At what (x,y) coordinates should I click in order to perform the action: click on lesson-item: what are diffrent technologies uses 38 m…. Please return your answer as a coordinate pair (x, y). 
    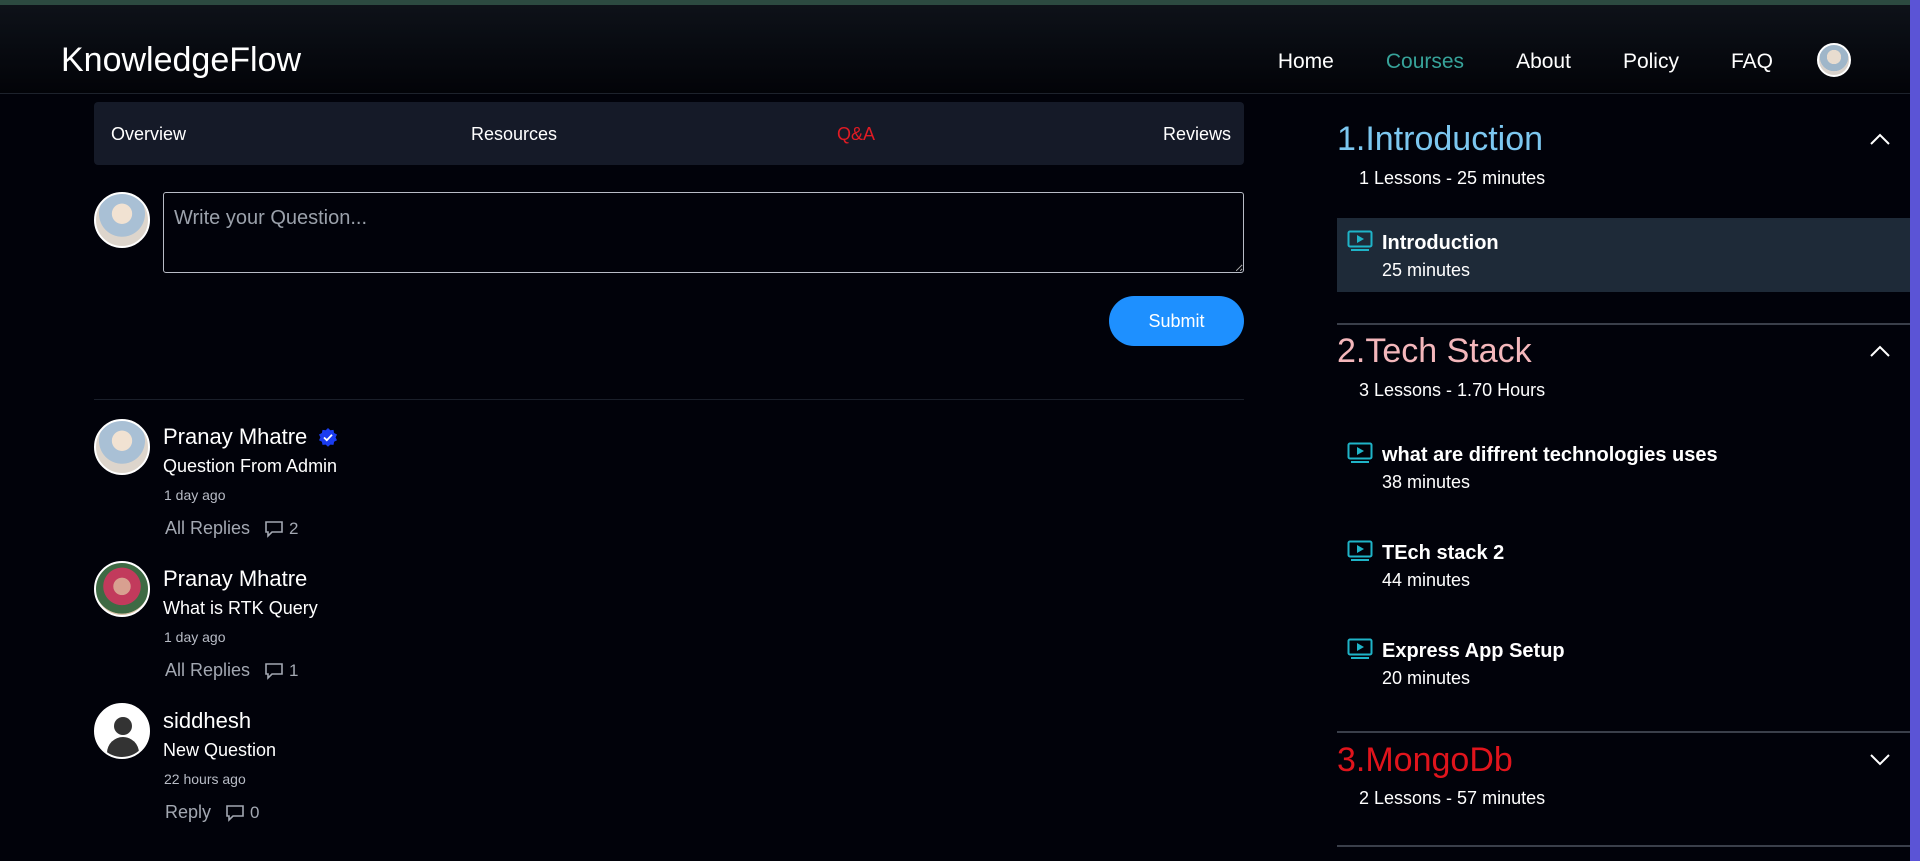
    Looking at the image, I should click on (1623, 467).